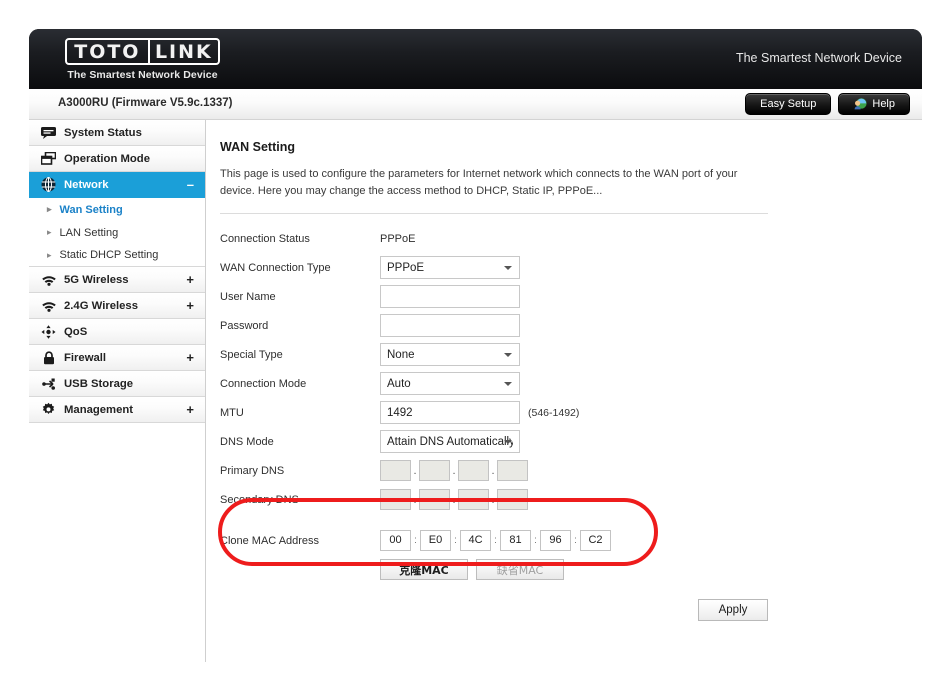 The image size is (950, 689). I want to click on wifi-icon, so click(48, 279).